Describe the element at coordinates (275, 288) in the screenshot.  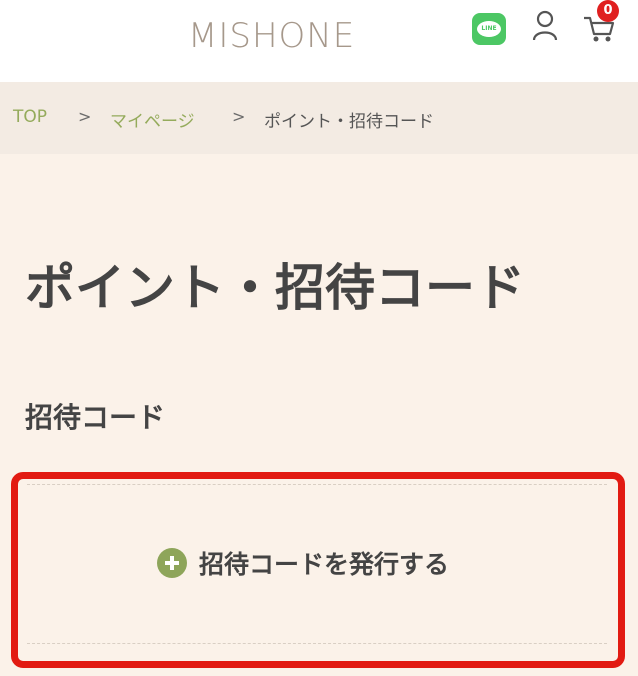
I see `page-title: ポイント・招待コード` at that location.